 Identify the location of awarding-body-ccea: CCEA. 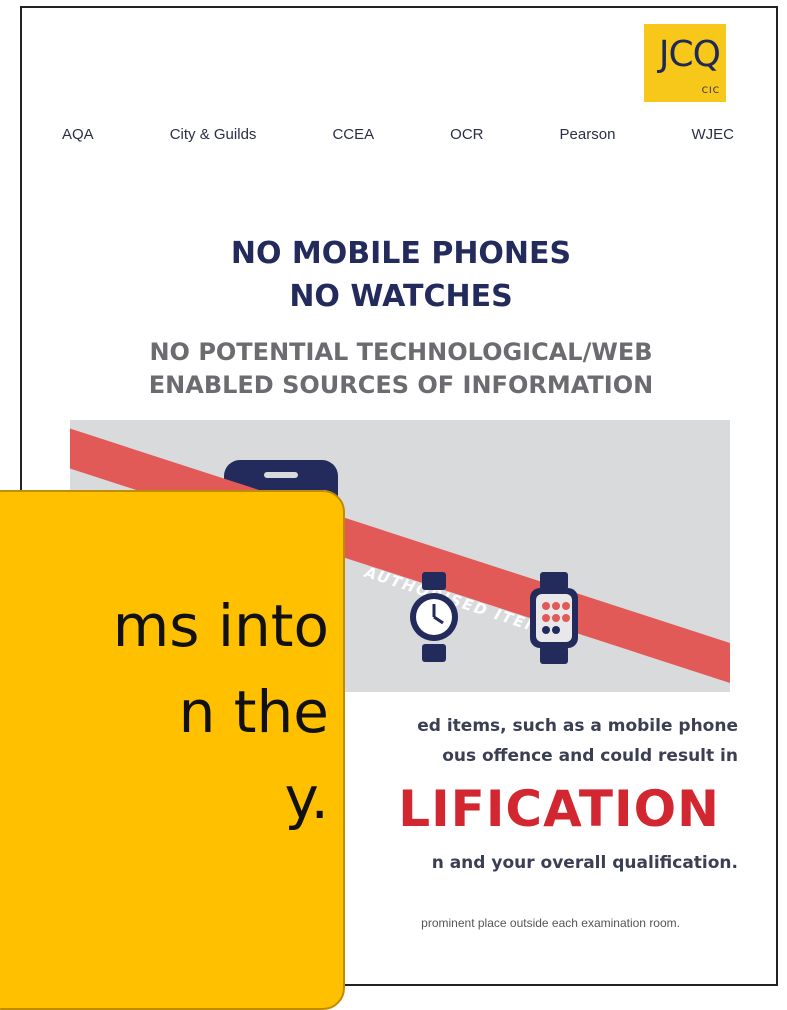
(353, 134).